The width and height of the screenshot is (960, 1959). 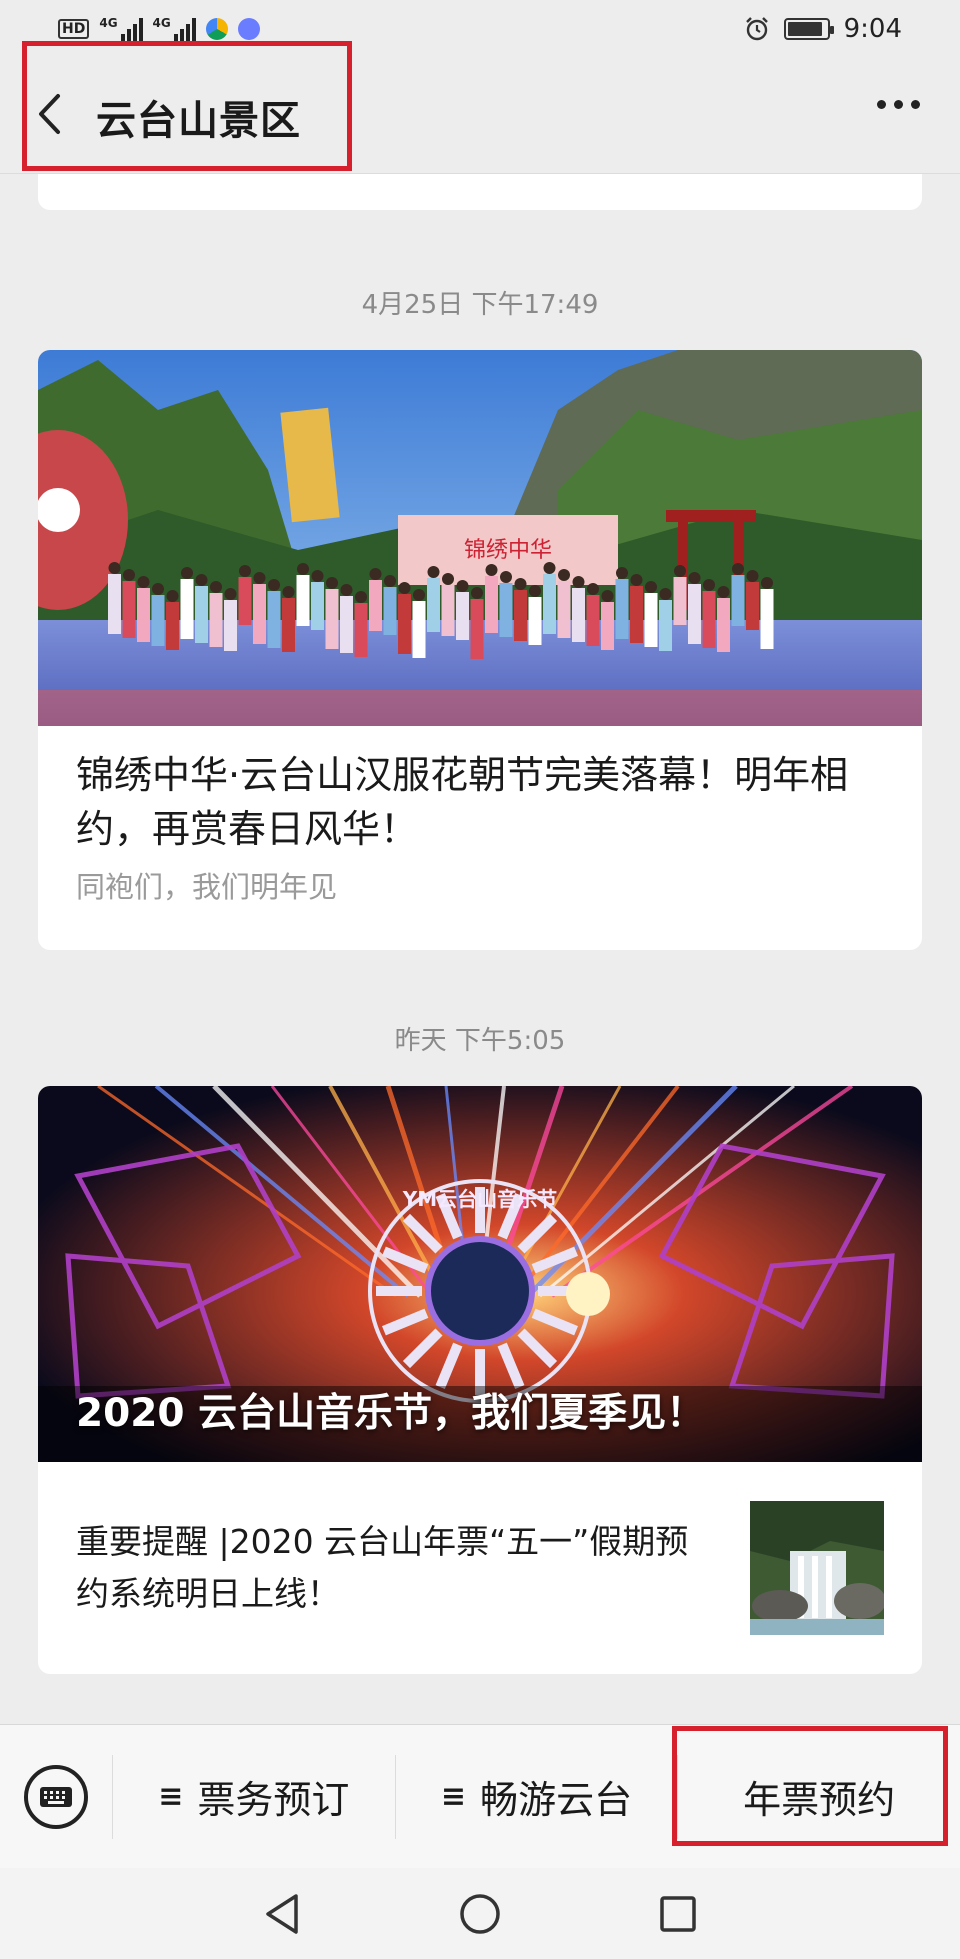 I want to click on alarm-icon, so click(x=756, y=29).